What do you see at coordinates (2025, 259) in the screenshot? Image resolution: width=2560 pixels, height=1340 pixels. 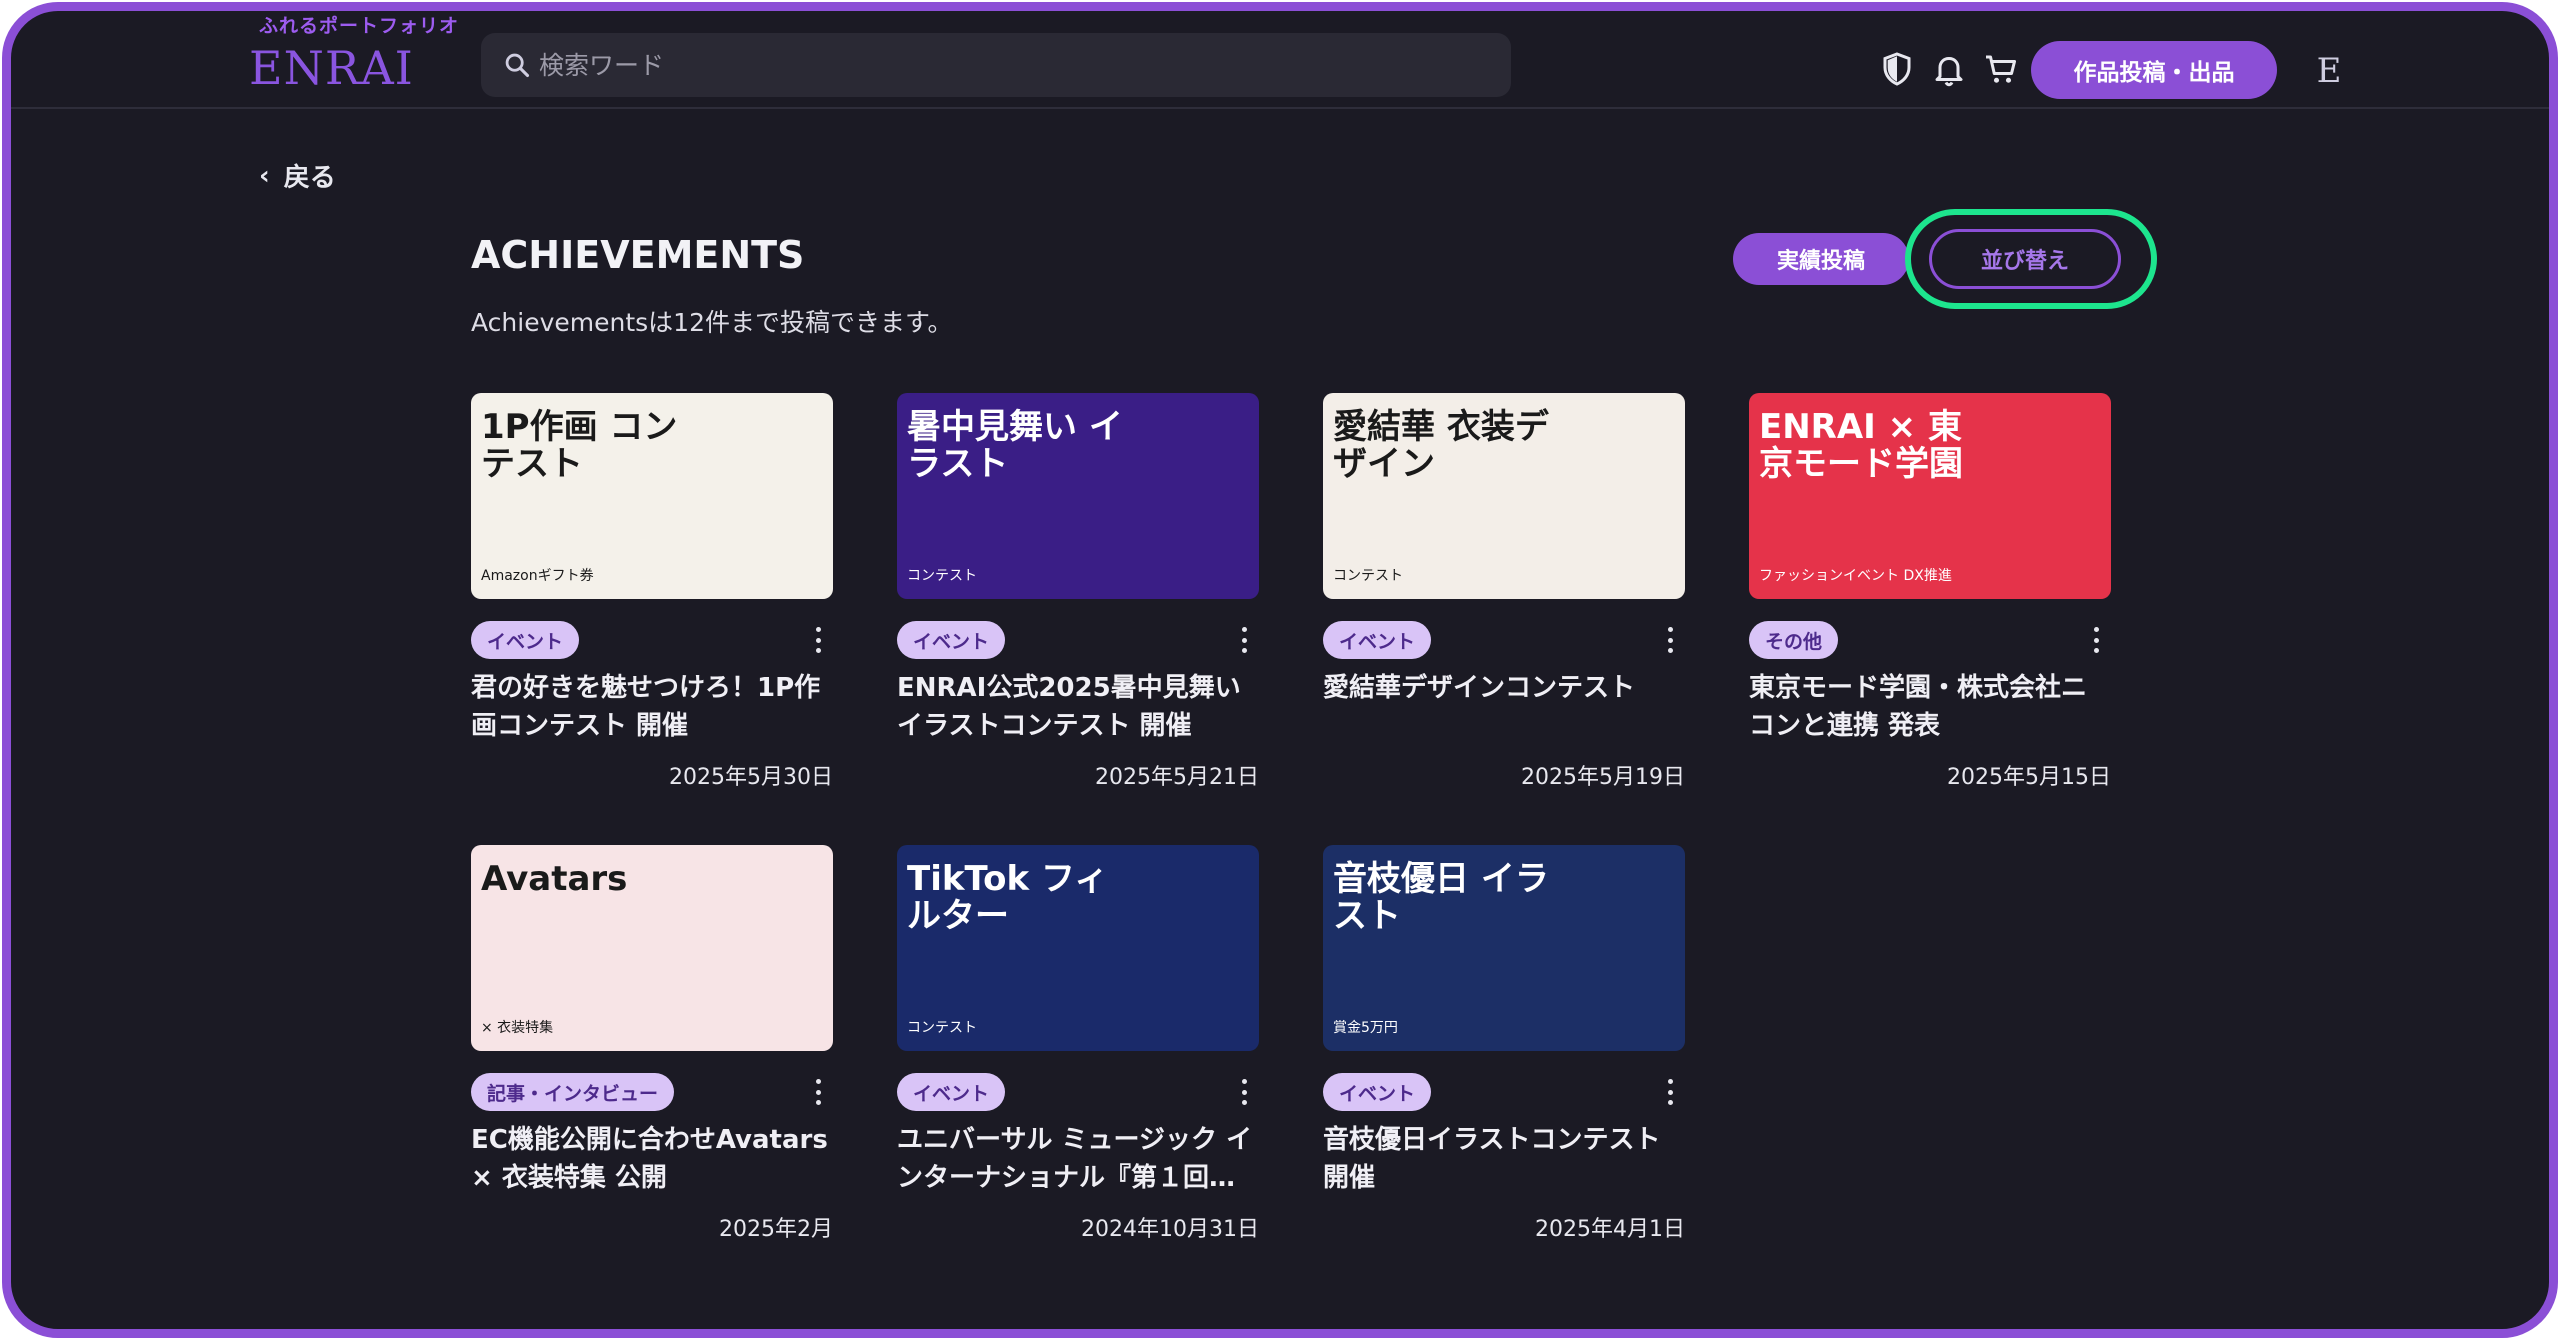 I see `sort-button: 並び替え` at bounding box center [2025, 259].